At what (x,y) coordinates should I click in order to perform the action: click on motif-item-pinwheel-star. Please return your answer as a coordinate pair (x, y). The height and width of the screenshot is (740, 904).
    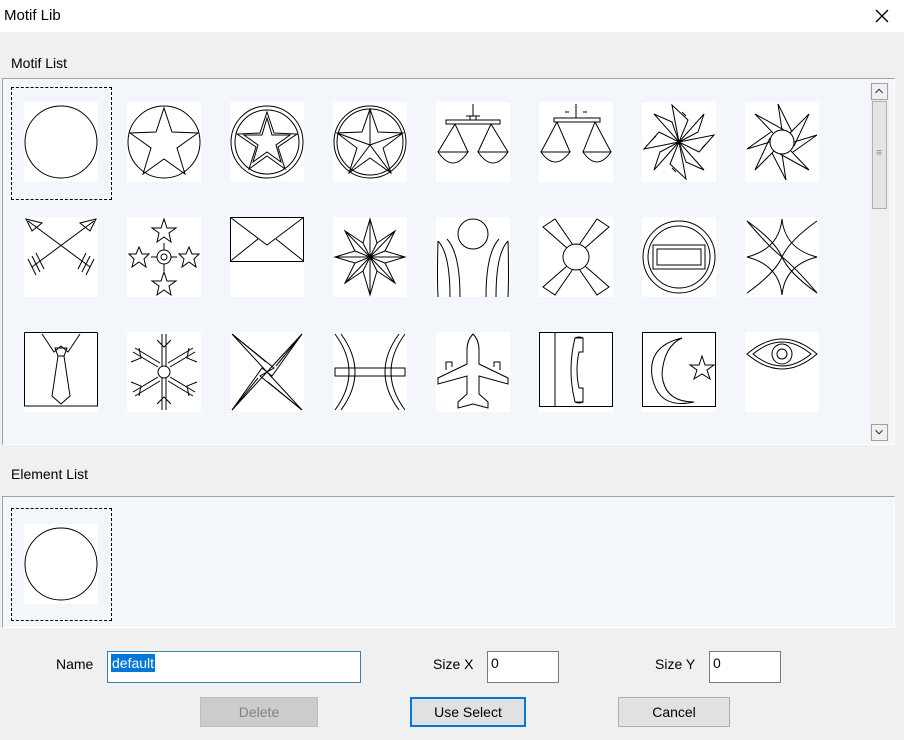
    Looking at the image, I should click on (267, 372).